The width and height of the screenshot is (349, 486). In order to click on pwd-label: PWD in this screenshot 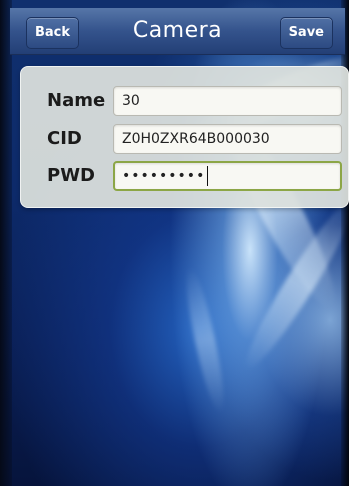, I will do `click(71, 175)`.